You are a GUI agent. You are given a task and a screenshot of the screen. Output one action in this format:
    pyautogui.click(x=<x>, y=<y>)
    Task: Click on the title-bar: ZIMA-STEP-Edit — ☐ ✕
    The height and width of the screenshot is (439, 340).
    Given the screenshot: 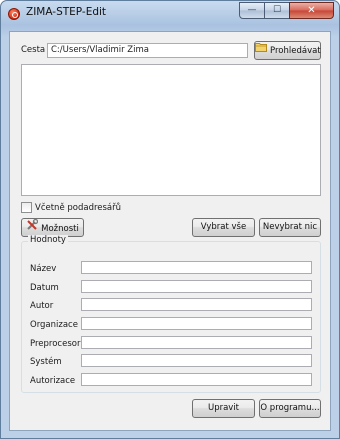 What is the action you would take?
    pyautogui.click(x=170, y=15)
    